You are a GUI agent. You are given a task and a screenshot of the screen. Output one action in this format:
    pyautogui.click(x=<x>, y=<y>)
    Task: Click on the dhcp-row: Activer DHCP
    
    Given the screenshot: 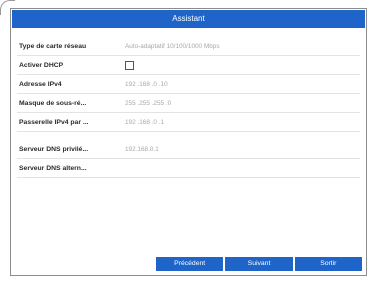 What is the action you would take?
    pyautogui.click(x=188, y=65)
    